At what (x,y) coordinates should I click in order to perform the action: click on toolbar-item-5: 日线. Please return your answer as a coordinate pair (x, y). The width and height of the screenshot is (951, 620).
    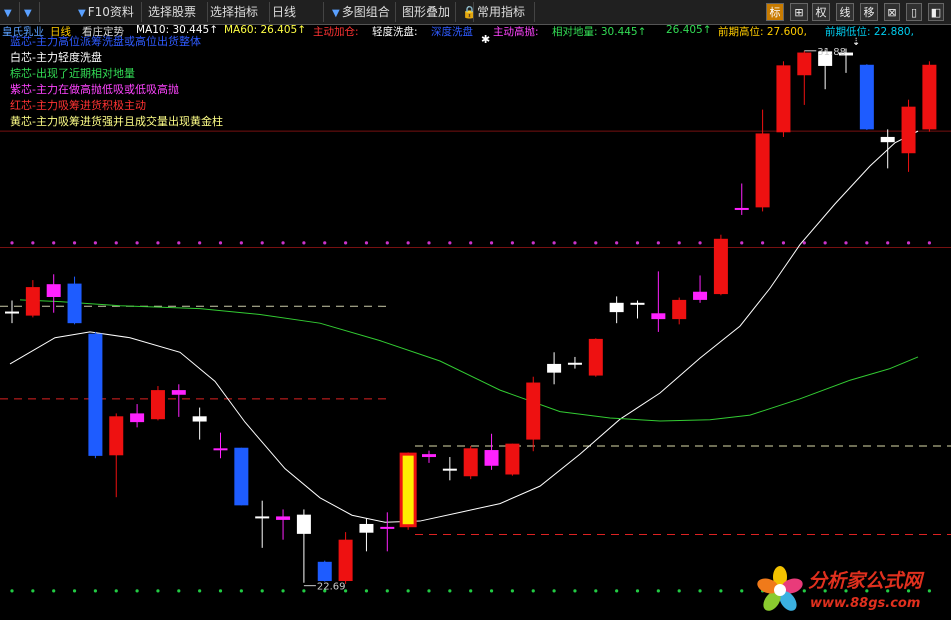
    Looking at the image, I should click on (296, 12).